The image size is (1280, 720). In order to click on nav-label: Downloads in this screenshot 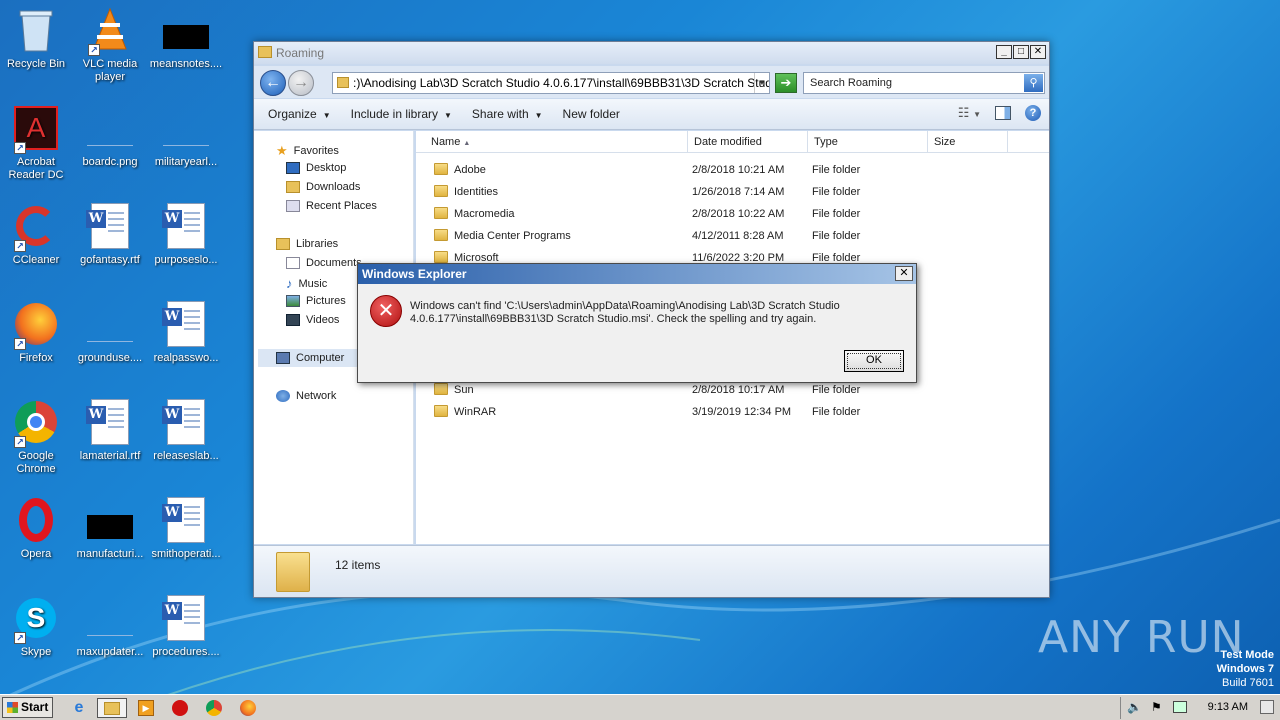, I will do `click(333, 187)`.